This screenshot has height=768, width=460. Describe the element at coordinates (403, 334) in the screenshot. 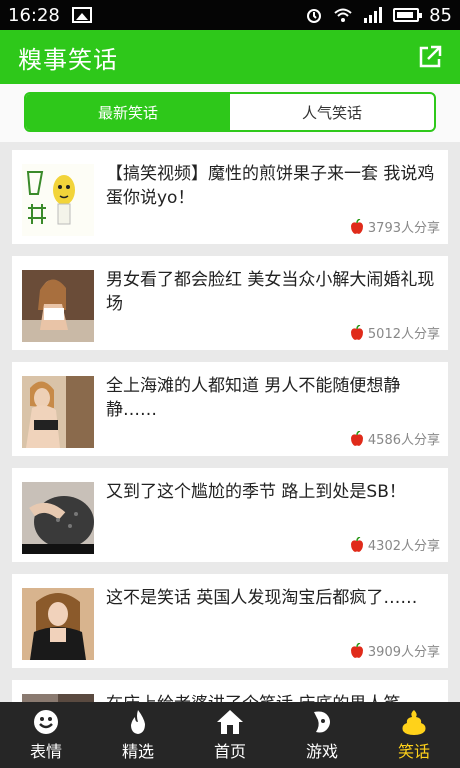

I see `share-count-text: 5012人分享` at that location.